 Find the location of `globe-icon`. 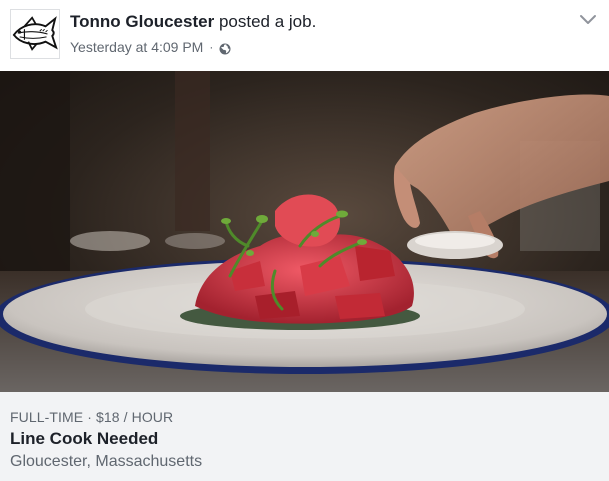

globe-icon is located at coordinates (225, 48).